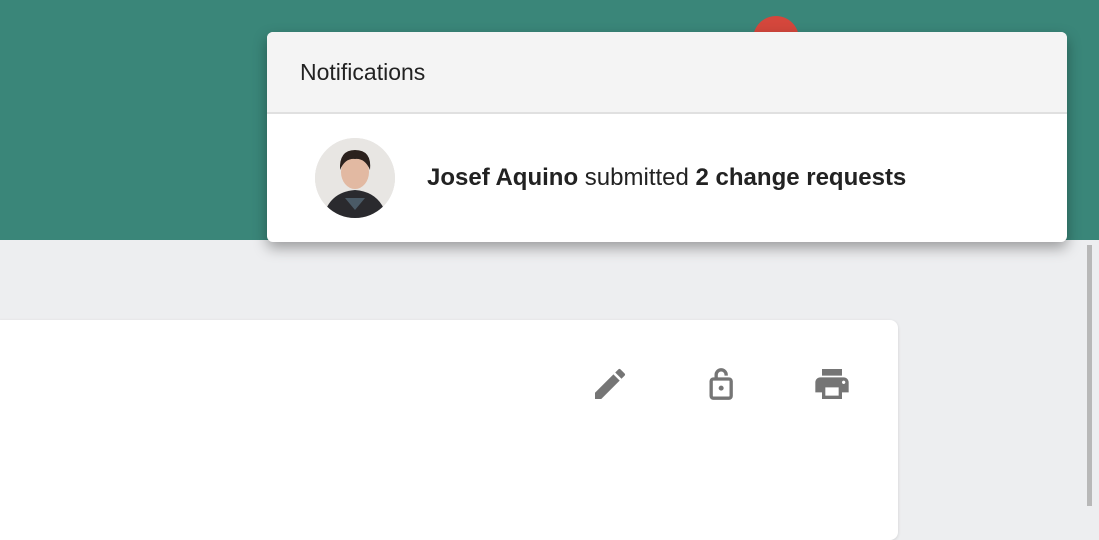 The height and width of the screenshot is (540, 1099). I want to click on notification-object: 2 change requests, so click(801, 177).